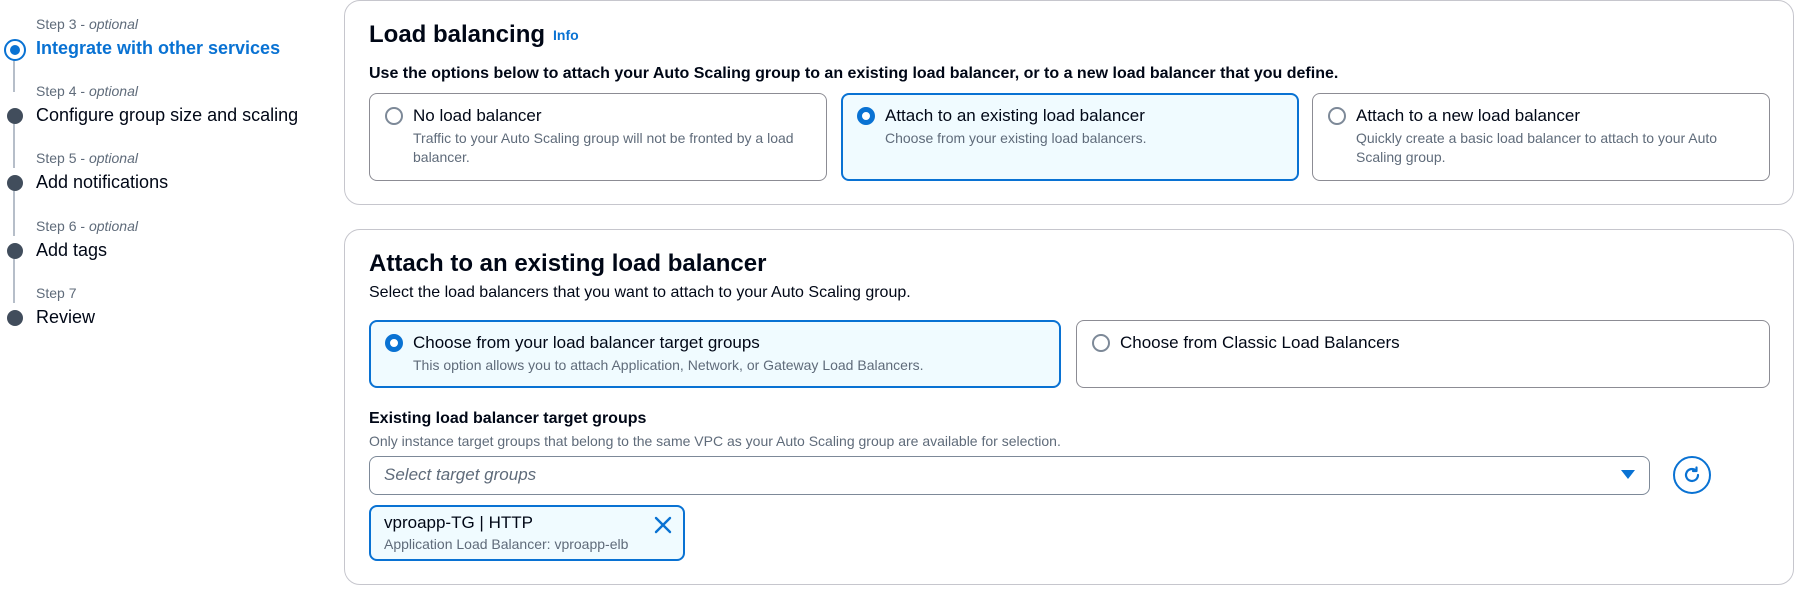 Image resolution: width=1808 pixels, height=597 pixels. What do you see at coordinates (474, 34) in the screenshot?
I see `panel-title: Load balancing Info` at bounding box center [474, 34].